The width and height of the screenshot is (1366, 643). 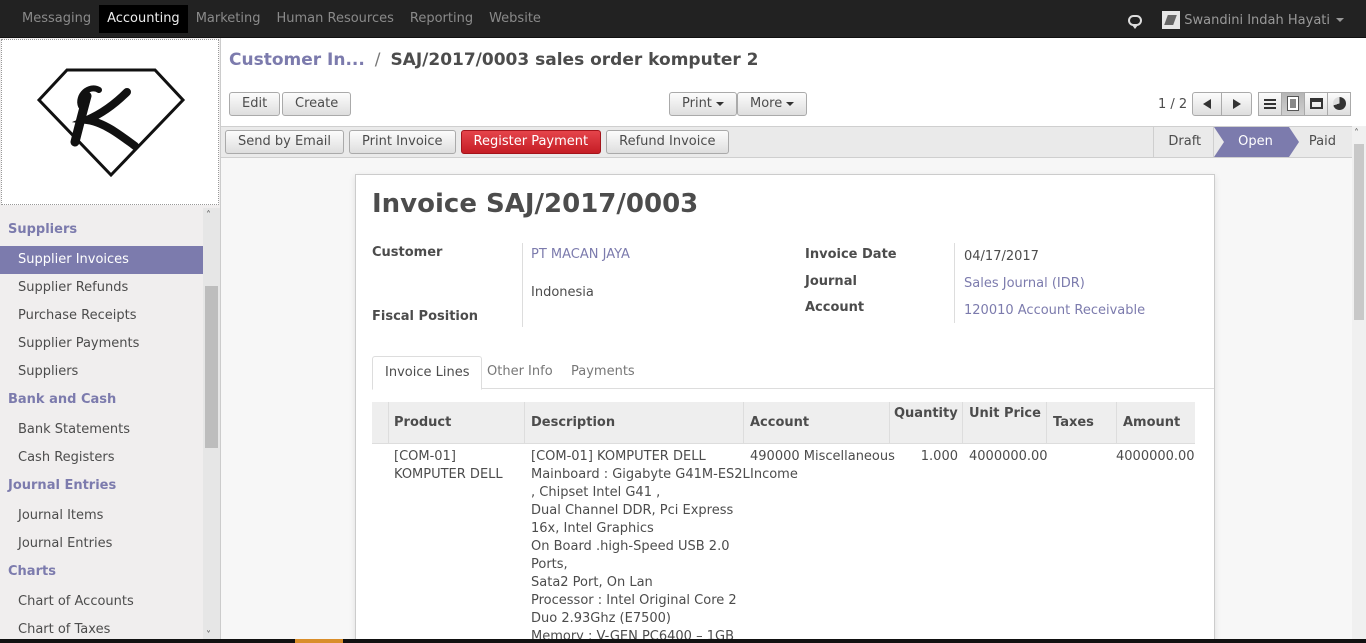 What do you see at coordinates (1237, 104) in the screenshot?
I see `pager-next-button` at bounding box center [1237, 104].